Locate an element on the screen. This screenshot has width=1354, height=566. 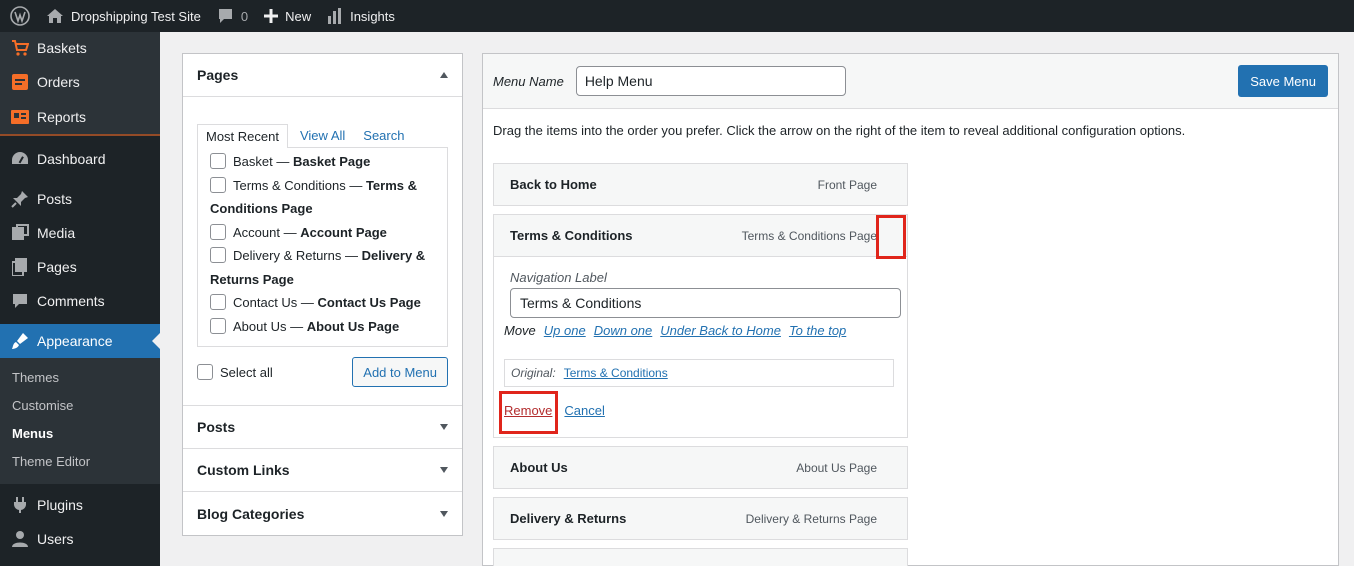
sidebar-item-plugins: Plugins is located at coordinates (80, 505).